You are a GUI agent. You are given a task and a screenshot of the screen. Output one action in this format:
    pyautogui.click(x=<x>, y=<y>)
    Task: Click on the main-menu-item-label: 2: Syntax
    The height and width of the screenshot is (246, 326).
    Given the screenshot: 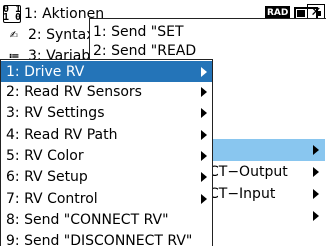 What is the action you would take?
    pyautogui.click(x=61, y=35)
    